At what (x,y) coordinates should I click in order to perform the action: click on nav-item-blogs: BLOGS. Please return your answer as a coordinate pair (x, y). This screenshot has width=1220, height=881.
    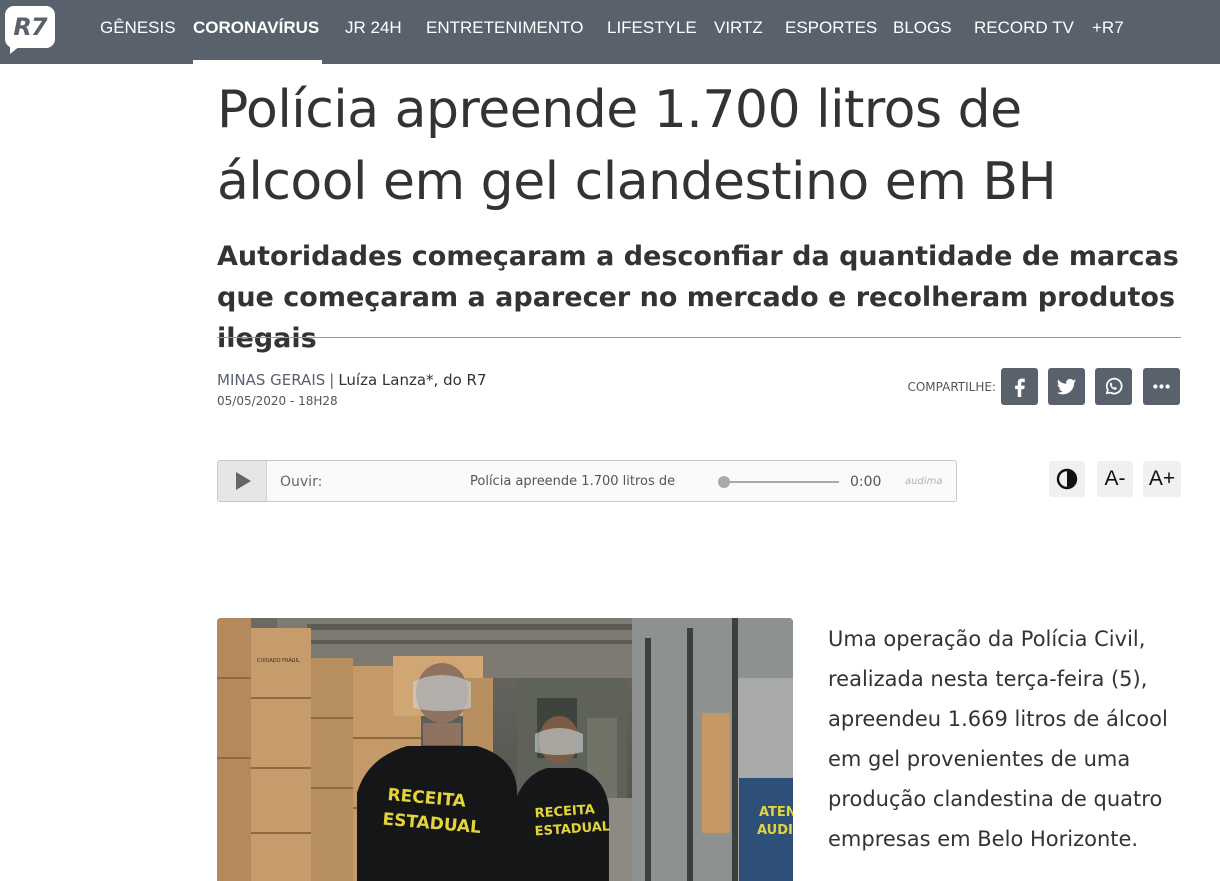
    Looking at the image, I should click on (922, 28).